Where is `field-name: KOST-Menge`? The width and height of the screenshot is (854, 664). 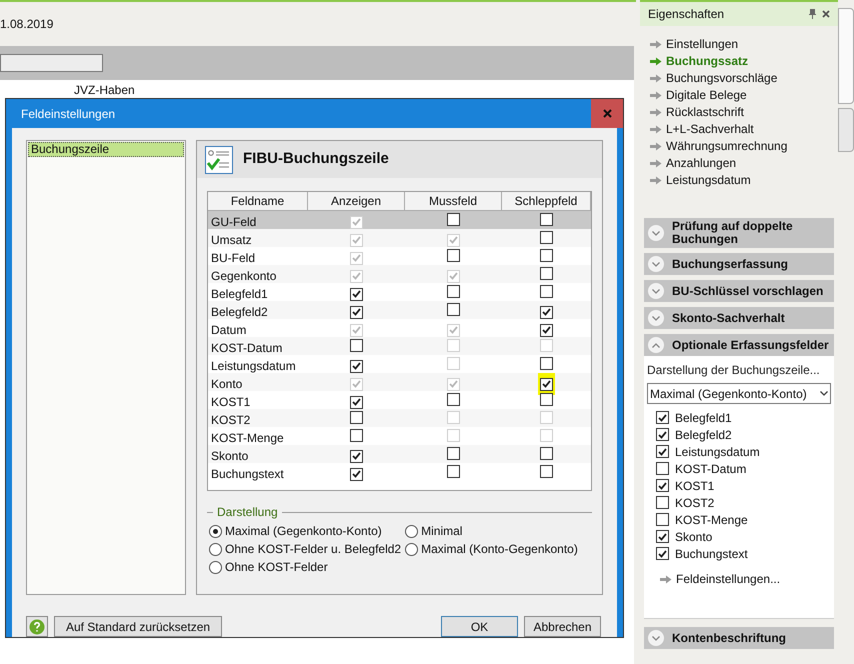
field-name: KOST-Menge is located at coordinates (247, 438).